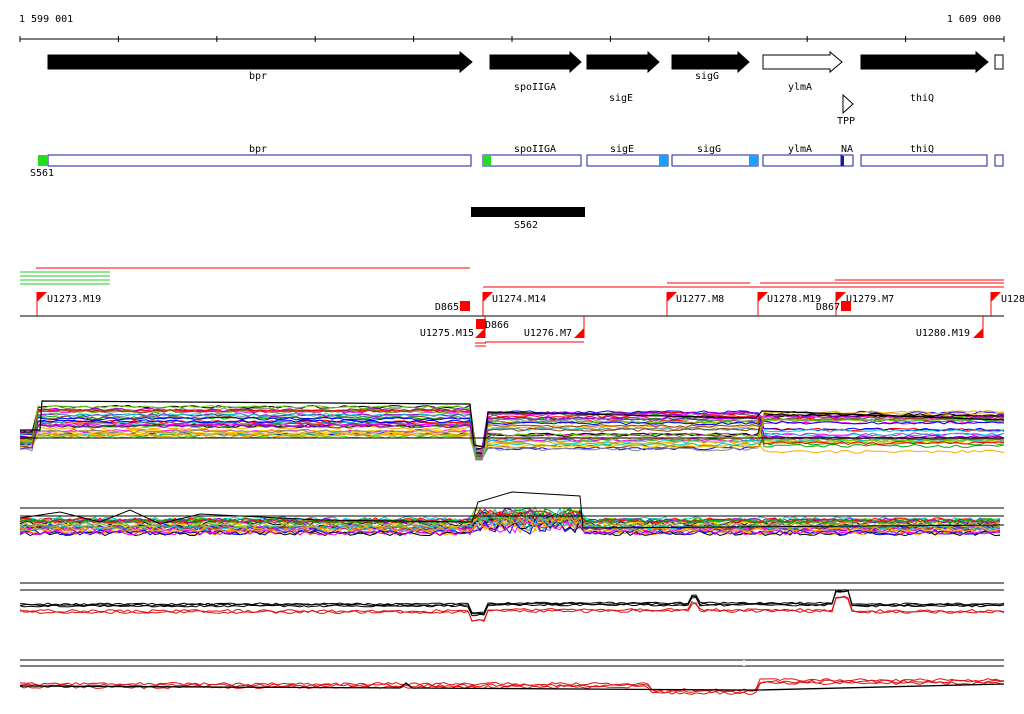 The image size is (1024, 714). Describe the element at coordinates (532, 160) in the screenshot. I see `transcript-box-spoIIGA` at that location.